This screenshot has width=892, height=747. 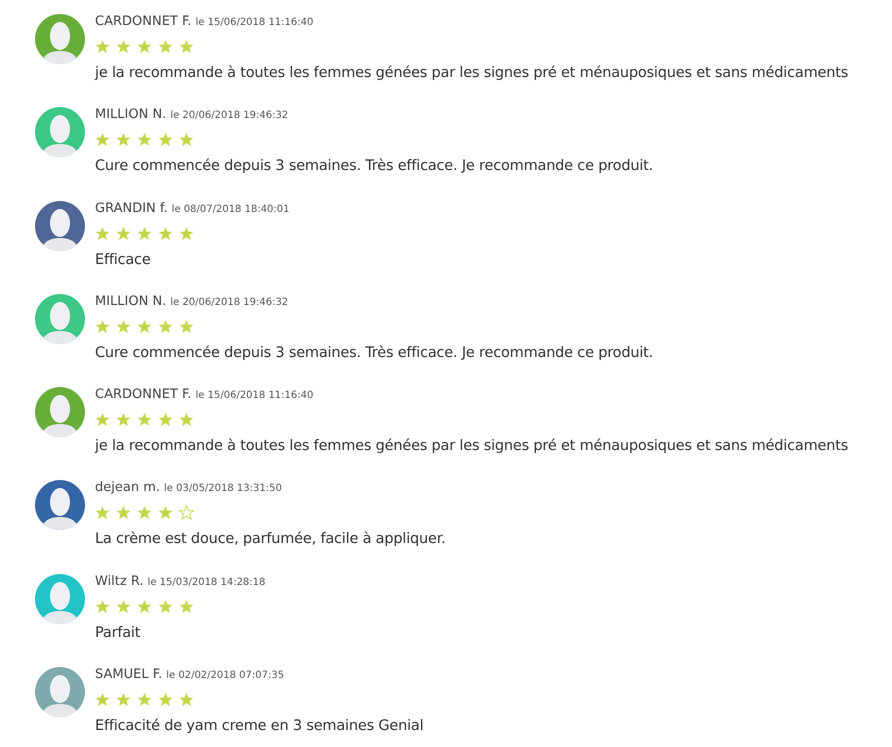 I want to click on review-text: La crème est douce, parfumée, facile à appliquer., so click(x=270, y=539).